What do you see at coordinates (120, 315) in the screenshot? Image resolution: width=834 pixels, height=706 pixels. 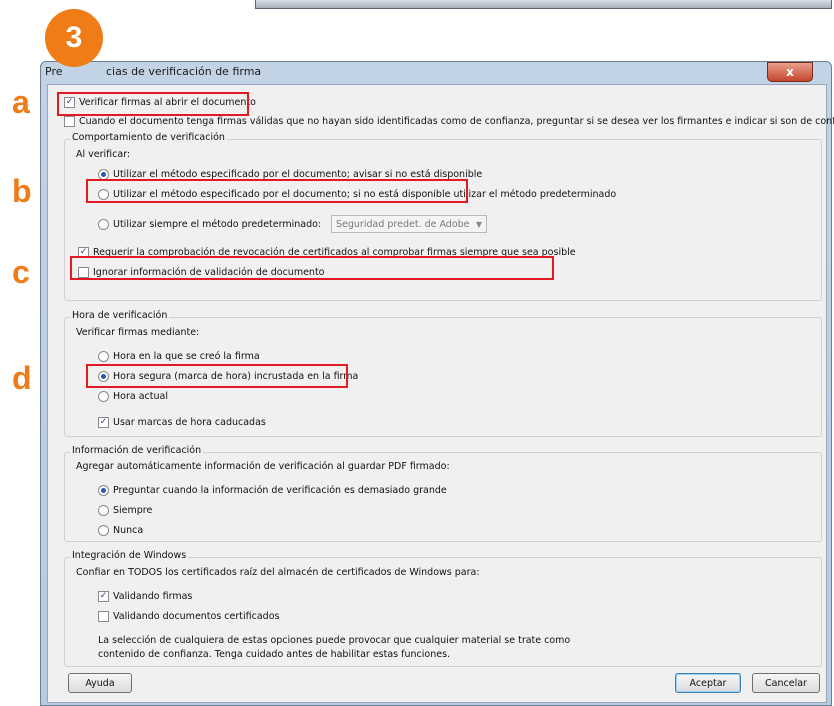 I see `time-group-title: Hora de verificación` at bounding box center [120, 315].